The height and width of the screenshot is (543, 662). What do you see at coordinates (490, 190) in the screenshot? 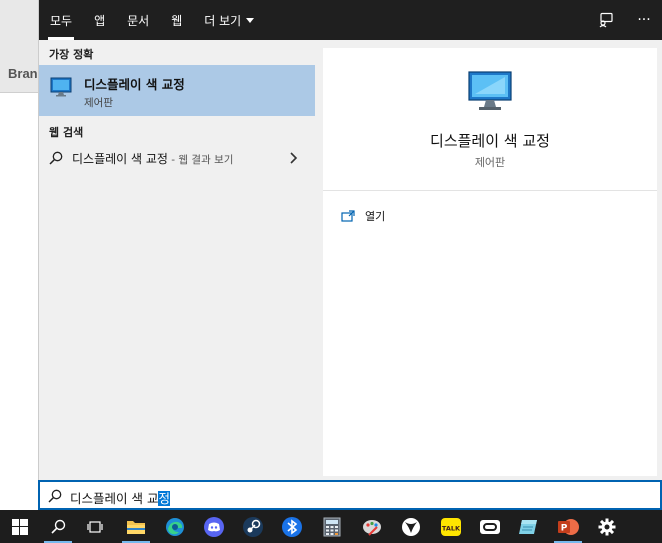
I see `detail-divider` at bounding box center [490, 190].